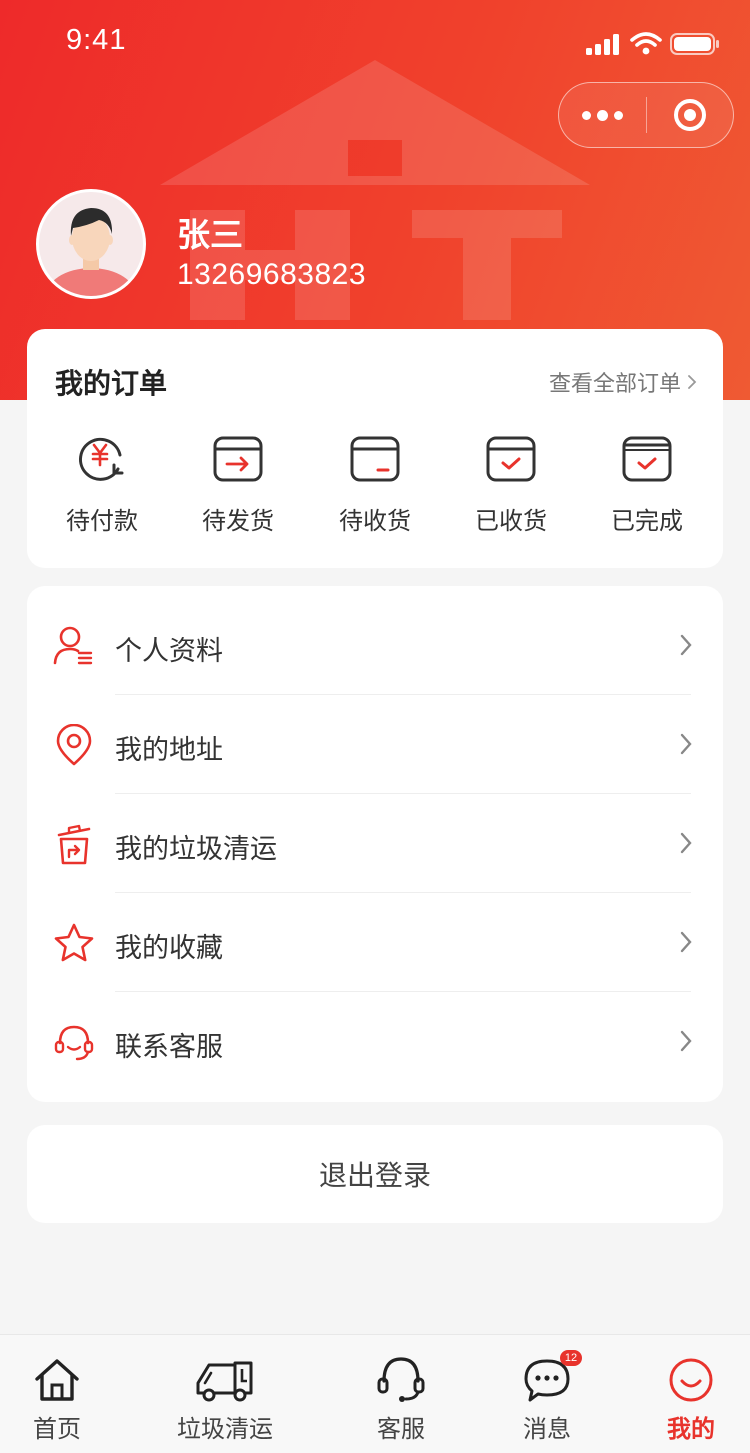 The image size is (750, 1453). Describe the element at coordinates (96, 40) in the screenshot. I see `status-time: 9:41` at that location.